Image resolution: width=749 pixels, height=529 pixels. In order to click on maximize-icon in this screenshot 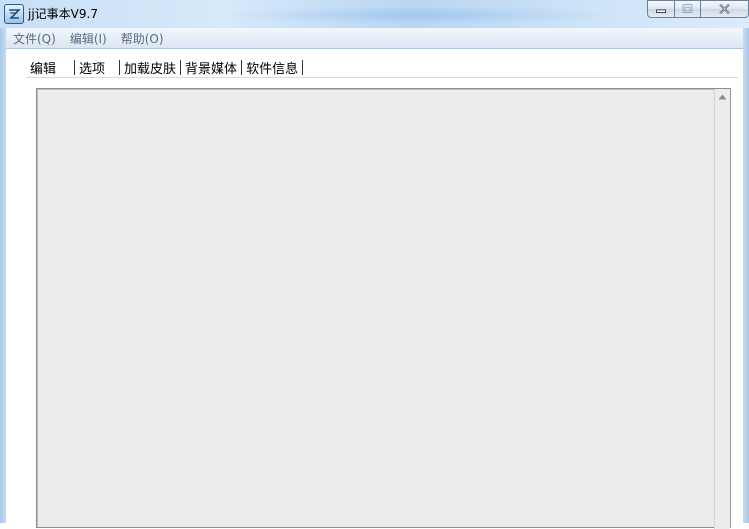, I will do `click(687, 8)`.